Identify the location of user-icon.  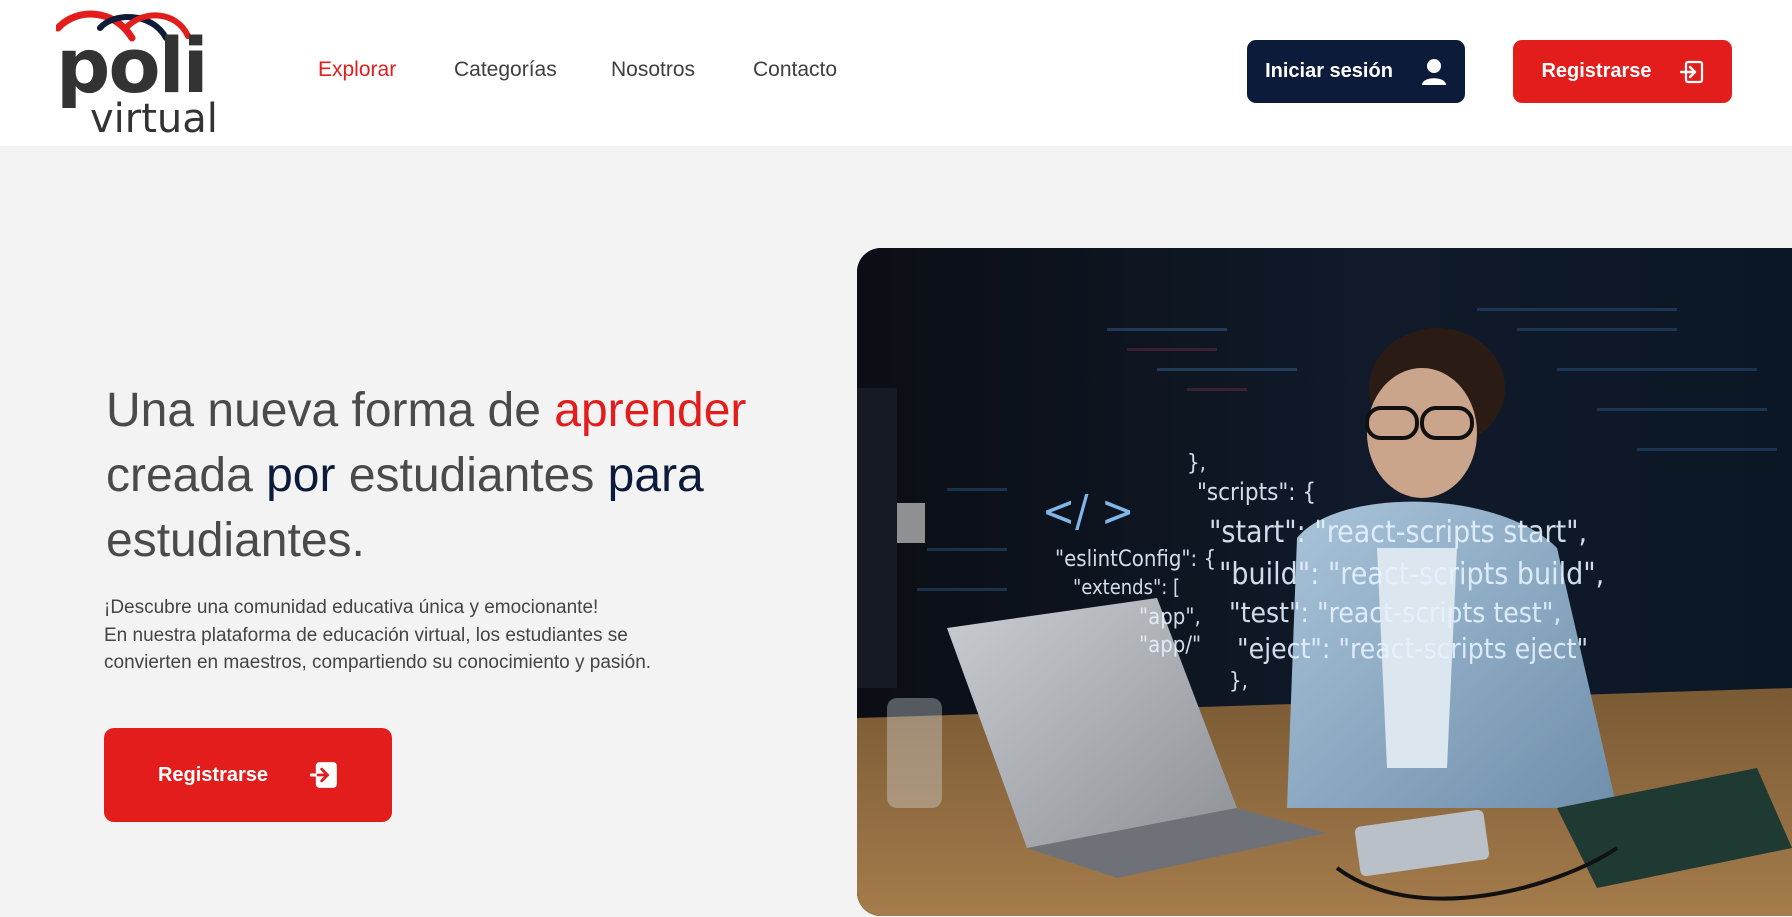
(1433, 71).